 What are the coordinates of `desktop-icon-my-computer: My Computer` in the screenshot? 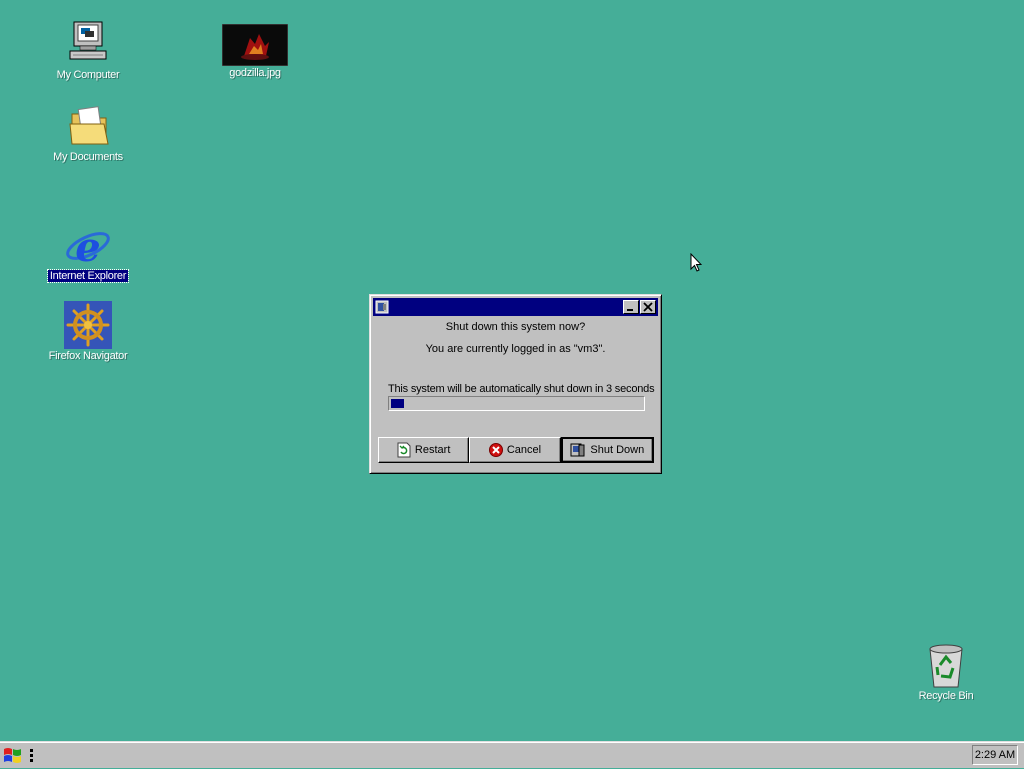 It's located at (88, 50).